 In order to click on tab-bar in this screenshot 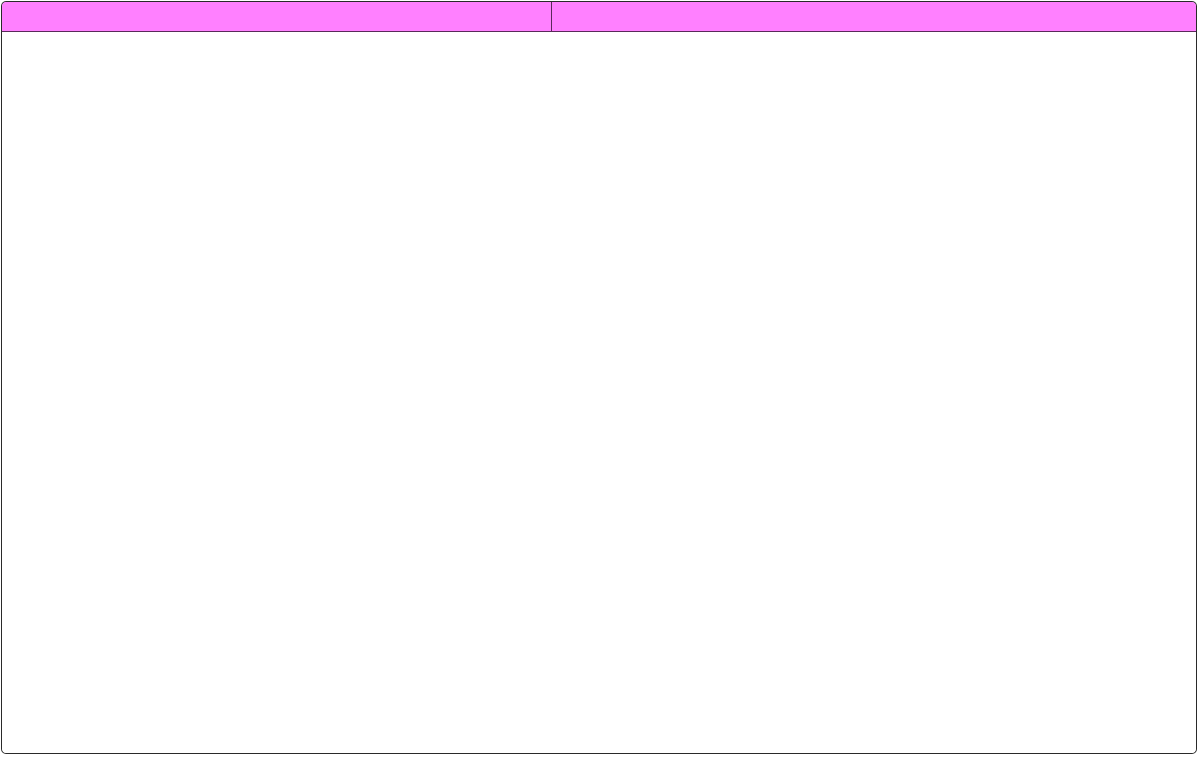, I will do `click(599, 17)`.